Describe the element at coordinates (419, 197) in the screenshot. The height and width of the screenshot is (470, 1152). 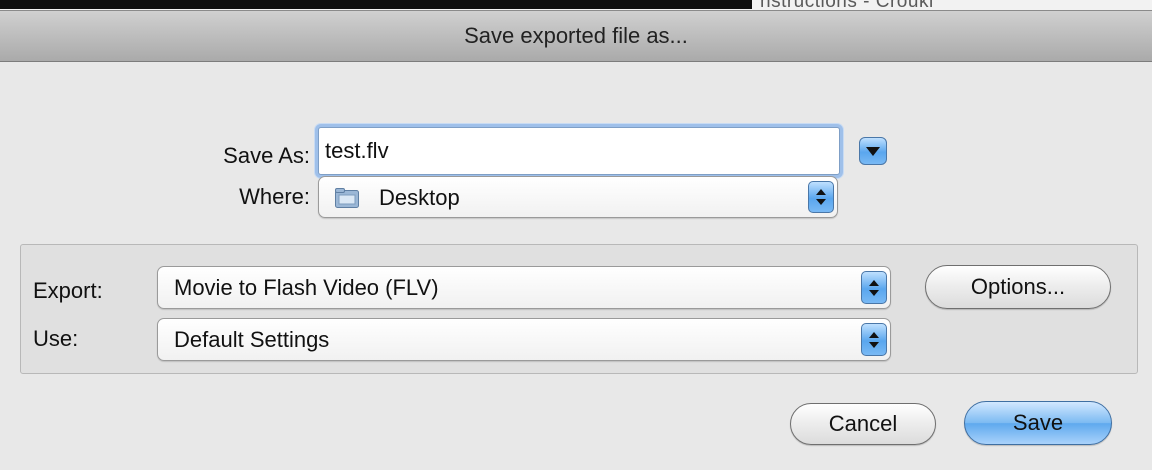
I see `where-selected-value: Desktop` at that location.